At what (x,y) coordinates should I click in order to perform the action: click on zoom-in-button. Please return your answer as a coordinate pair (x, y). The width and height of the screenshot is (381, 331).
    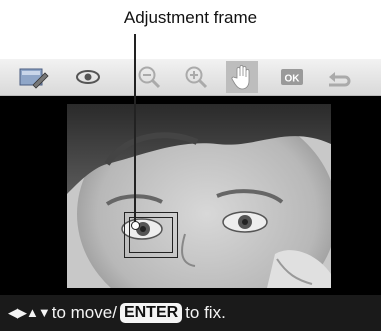
    Looking at the image, I should click on (196, 77).